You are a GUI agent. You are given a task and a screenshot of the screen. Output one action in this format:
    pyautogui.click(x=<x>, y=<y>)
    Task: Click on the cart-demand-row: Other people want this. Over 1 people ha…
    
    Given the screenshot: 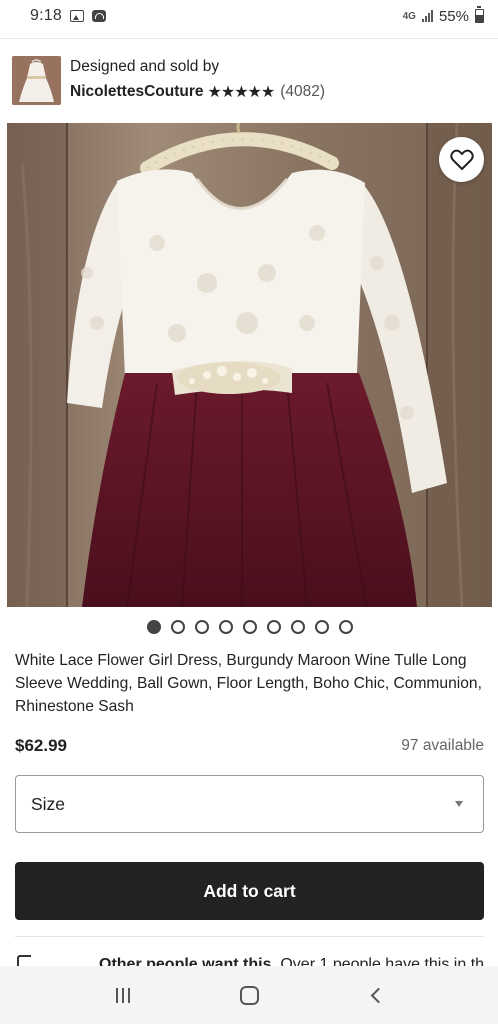 What is the action you would take?
    pyautogui.click(x=249, y=960)
    